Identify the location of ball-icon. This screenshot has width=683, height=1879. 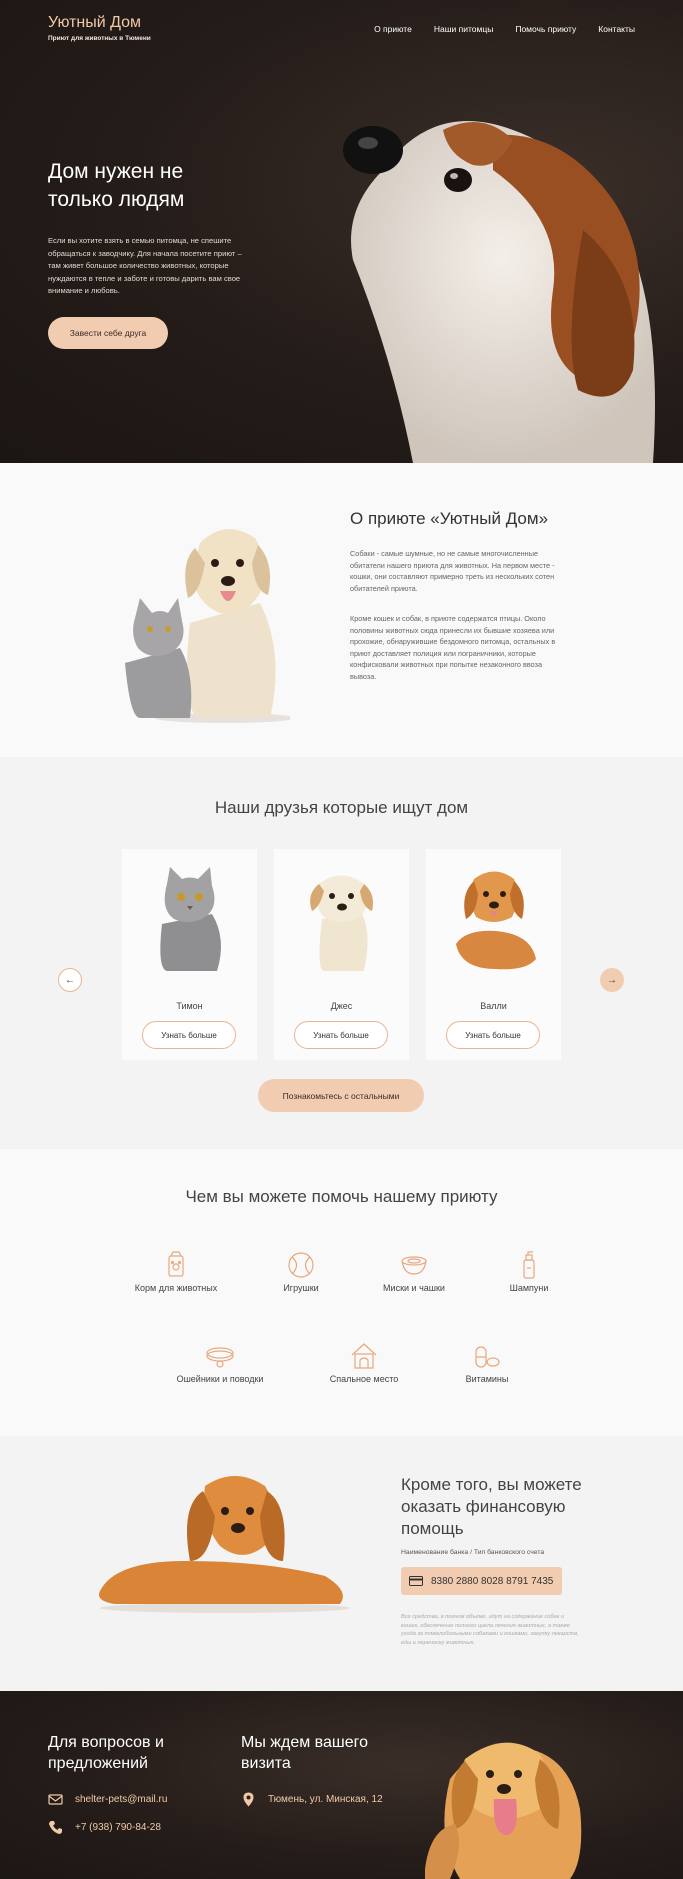
(301, 1265).